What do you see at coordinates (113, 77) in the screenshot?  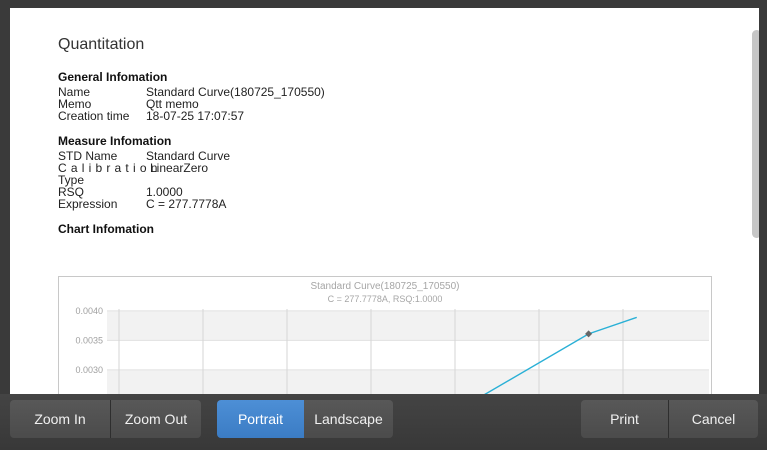 I see `general-info-heading: General Infomation` at bounding box center [113, 77].